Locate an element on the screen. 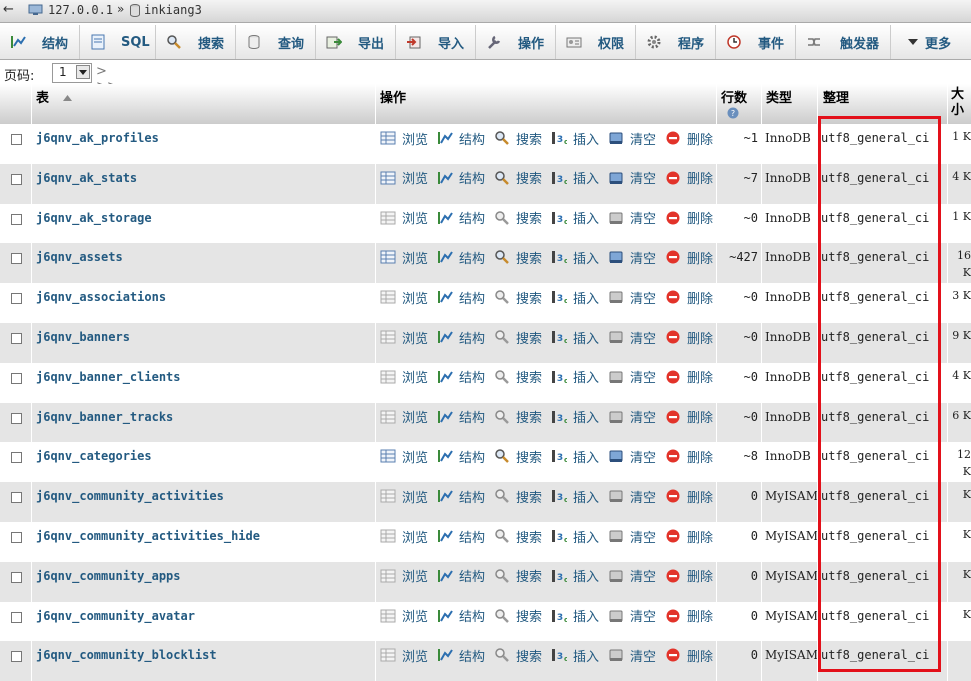 Image resolution: width=971 pixels, height=681 pixels. page-select: 1 is located at coordinates (72, 73).